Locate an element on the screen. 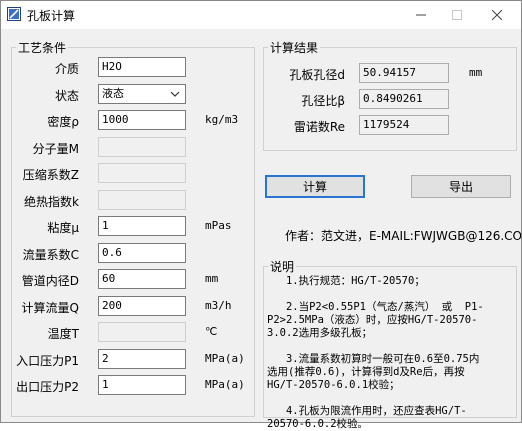  field-value: 0.6 is located at coordinates (112, 252).